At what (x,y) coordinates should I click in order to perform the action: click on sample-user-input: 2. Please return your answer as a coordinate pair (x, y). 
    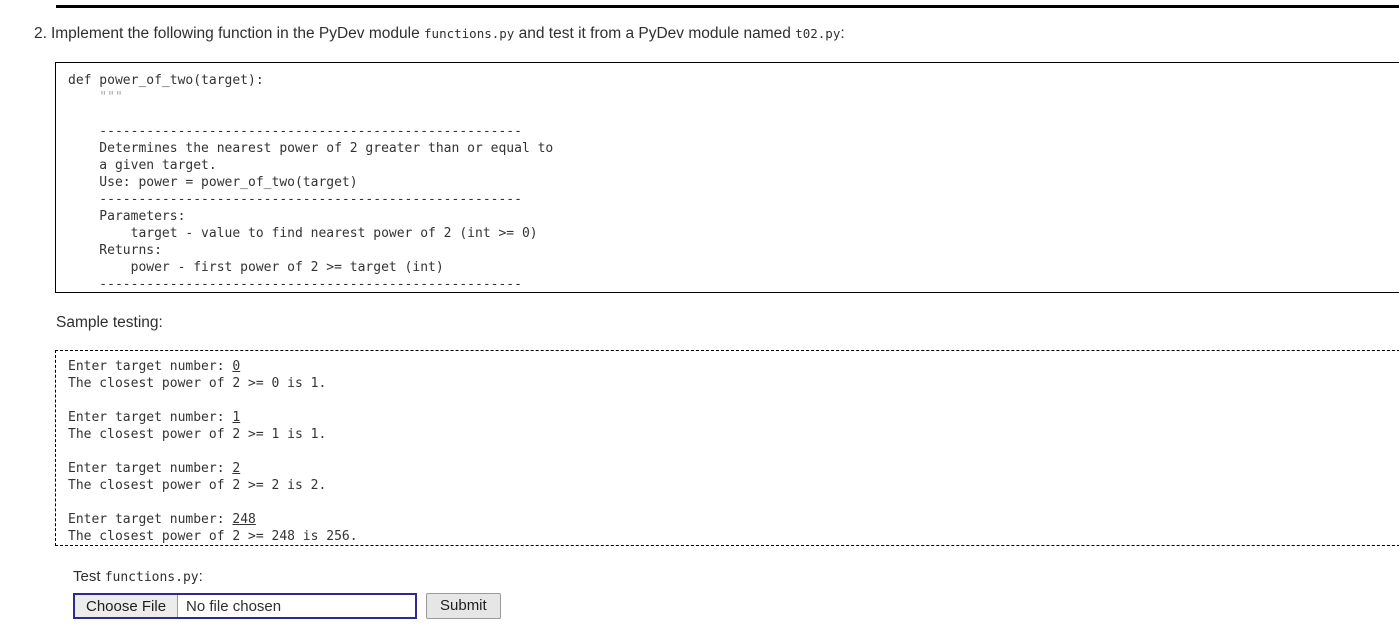
    Looking at the image, I should click on (236, 468).